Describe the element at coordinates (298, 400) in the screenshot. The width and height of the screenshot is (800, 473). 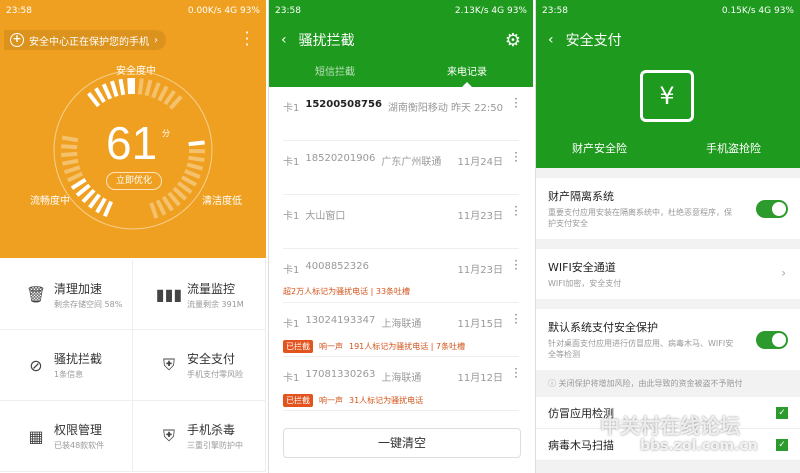
I see `blocked-badge: 已拦截` at that location.